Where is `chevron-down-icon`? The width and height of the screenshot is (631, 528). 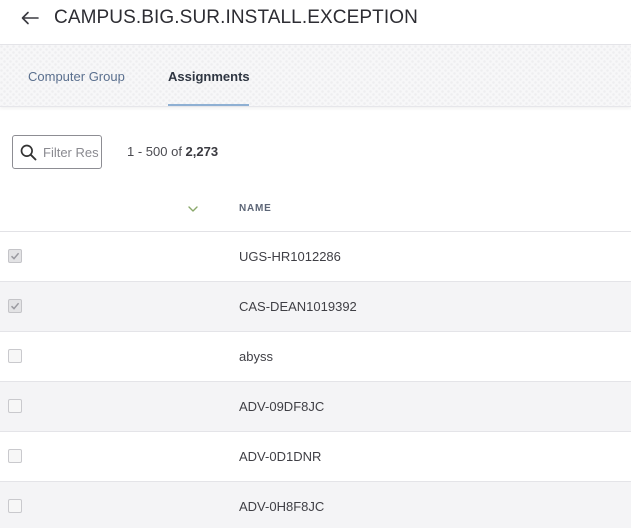
chevron-down-icon is located at coordinates (193, 209).